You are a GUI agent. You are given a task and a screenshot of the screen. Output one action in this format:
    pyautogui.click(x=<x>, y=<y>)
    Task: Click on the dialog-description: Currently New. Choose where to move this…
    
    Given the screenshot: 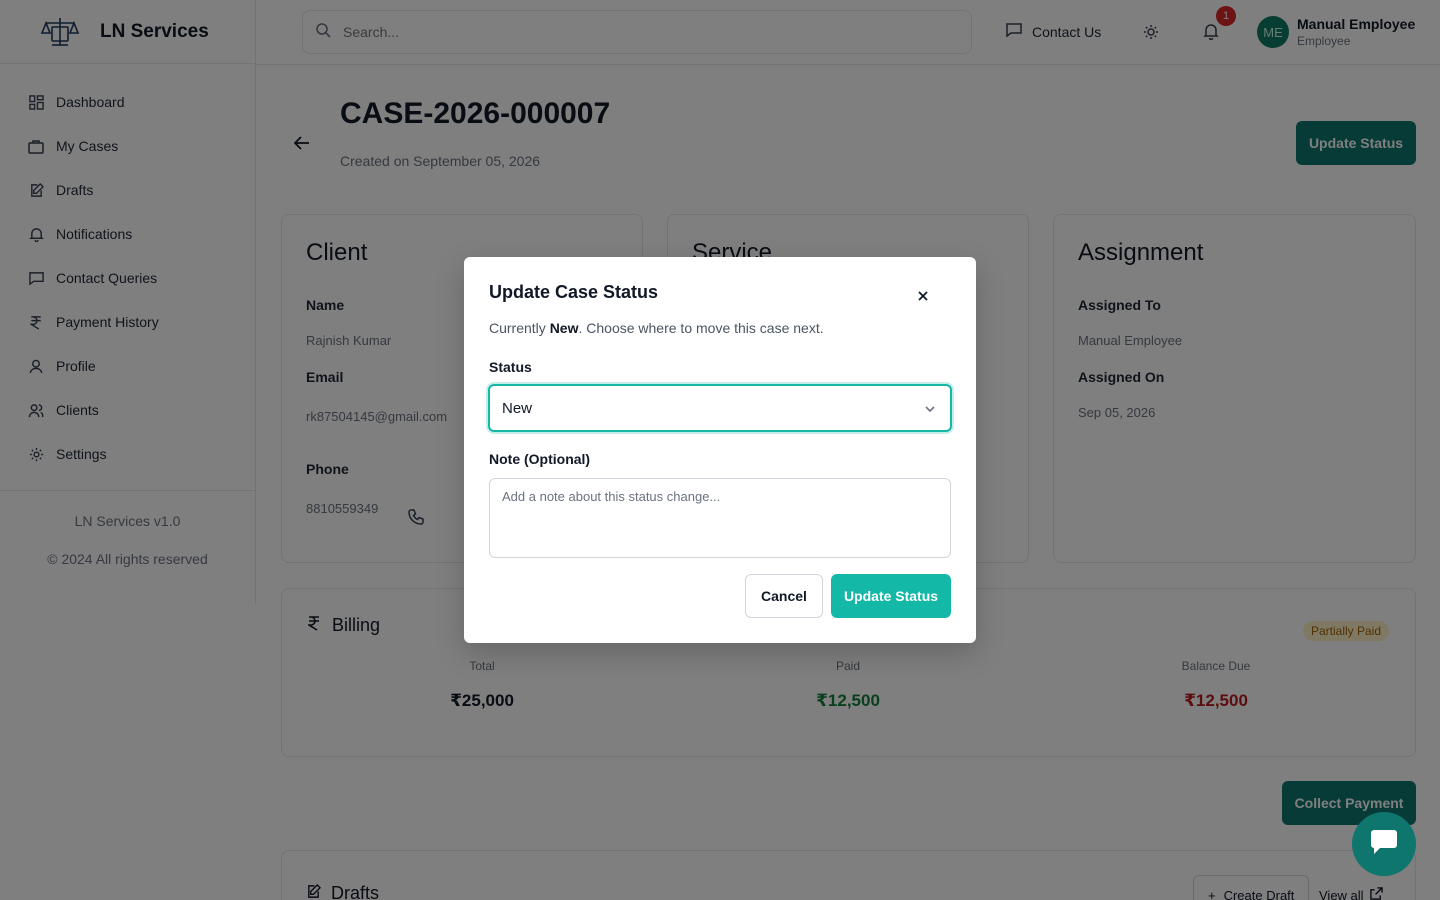 What is the action you would take?
    pyautogui.click(x=656, y=328)
    